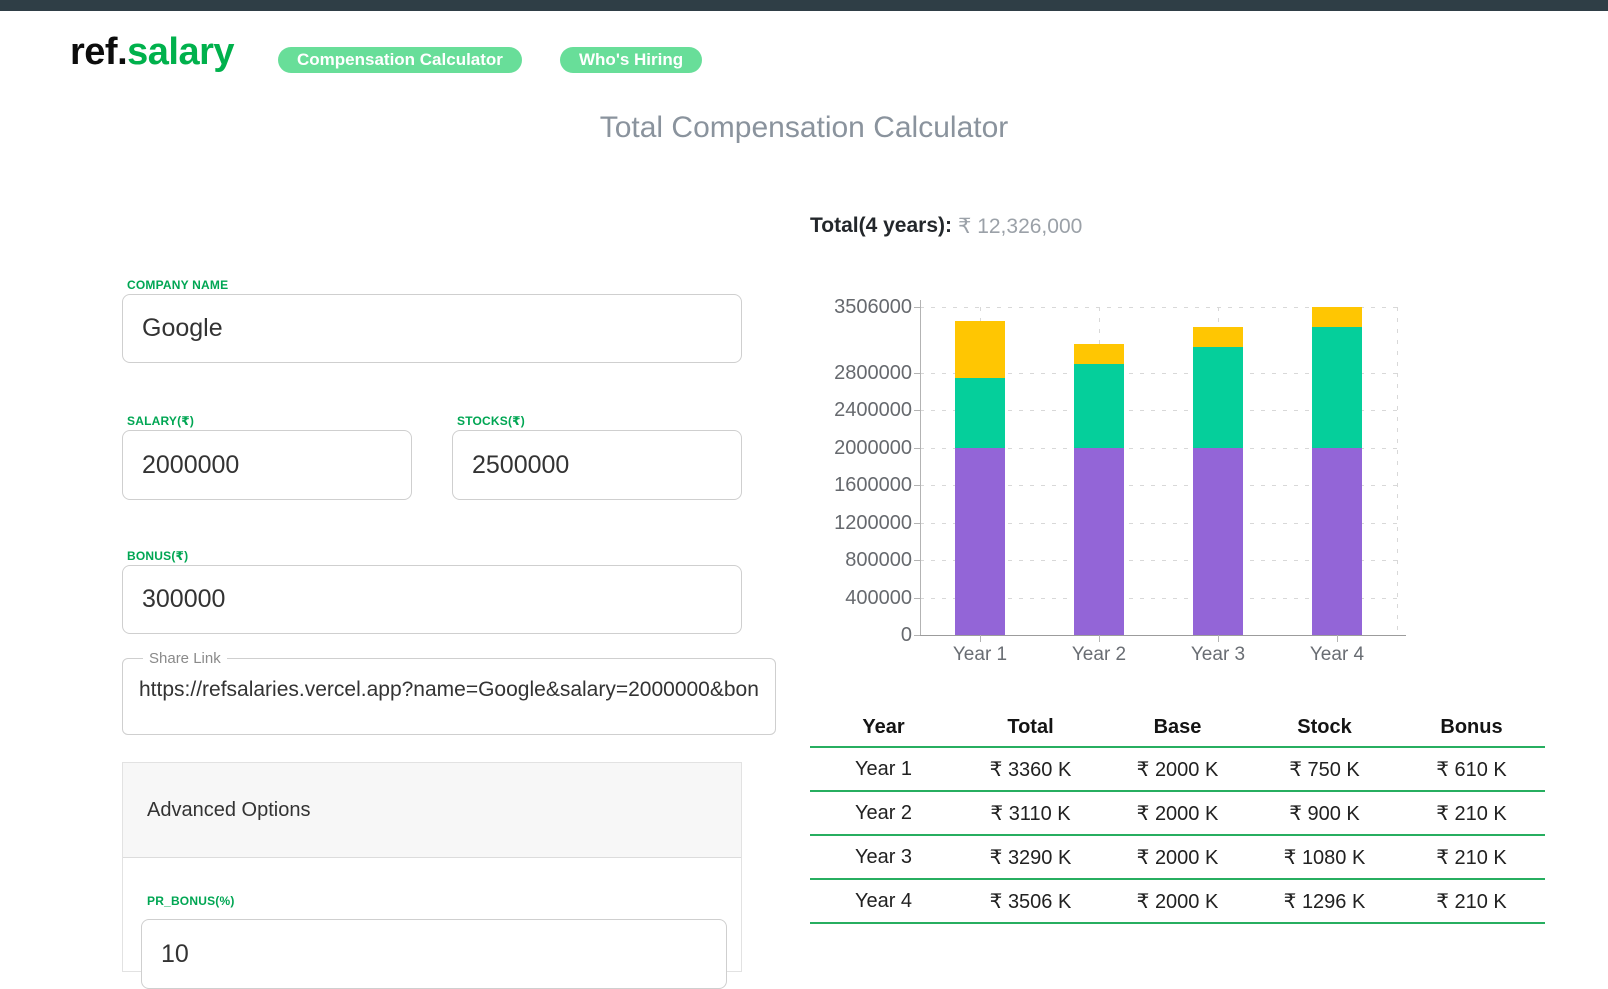  I want to click on cell-stock: ₹ 1296 K, so click(1324, 901).